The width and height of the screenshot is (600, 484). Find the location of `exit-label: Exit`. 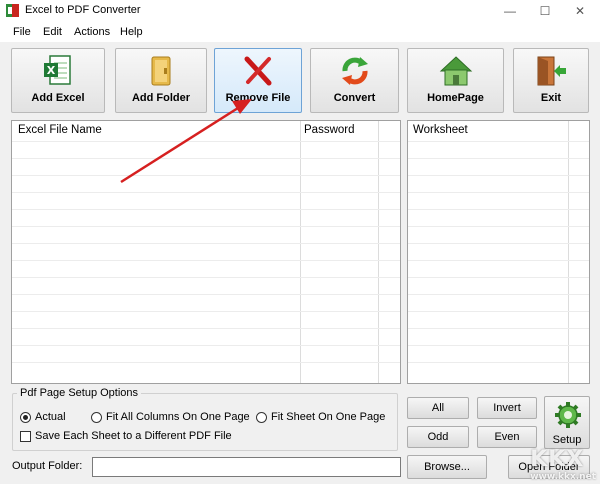

exit-label: Exit is located at coordinates (551, 98).